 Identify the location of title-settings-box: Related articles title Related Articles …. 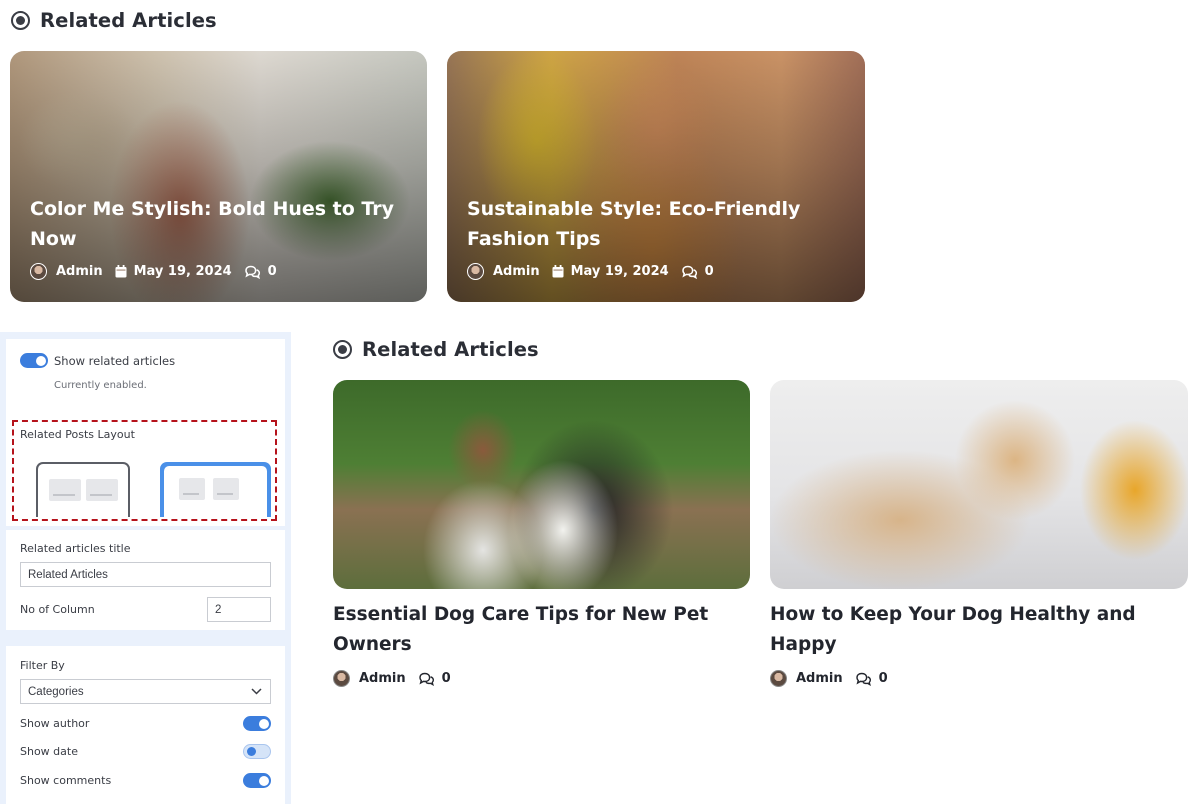
(145, 580).